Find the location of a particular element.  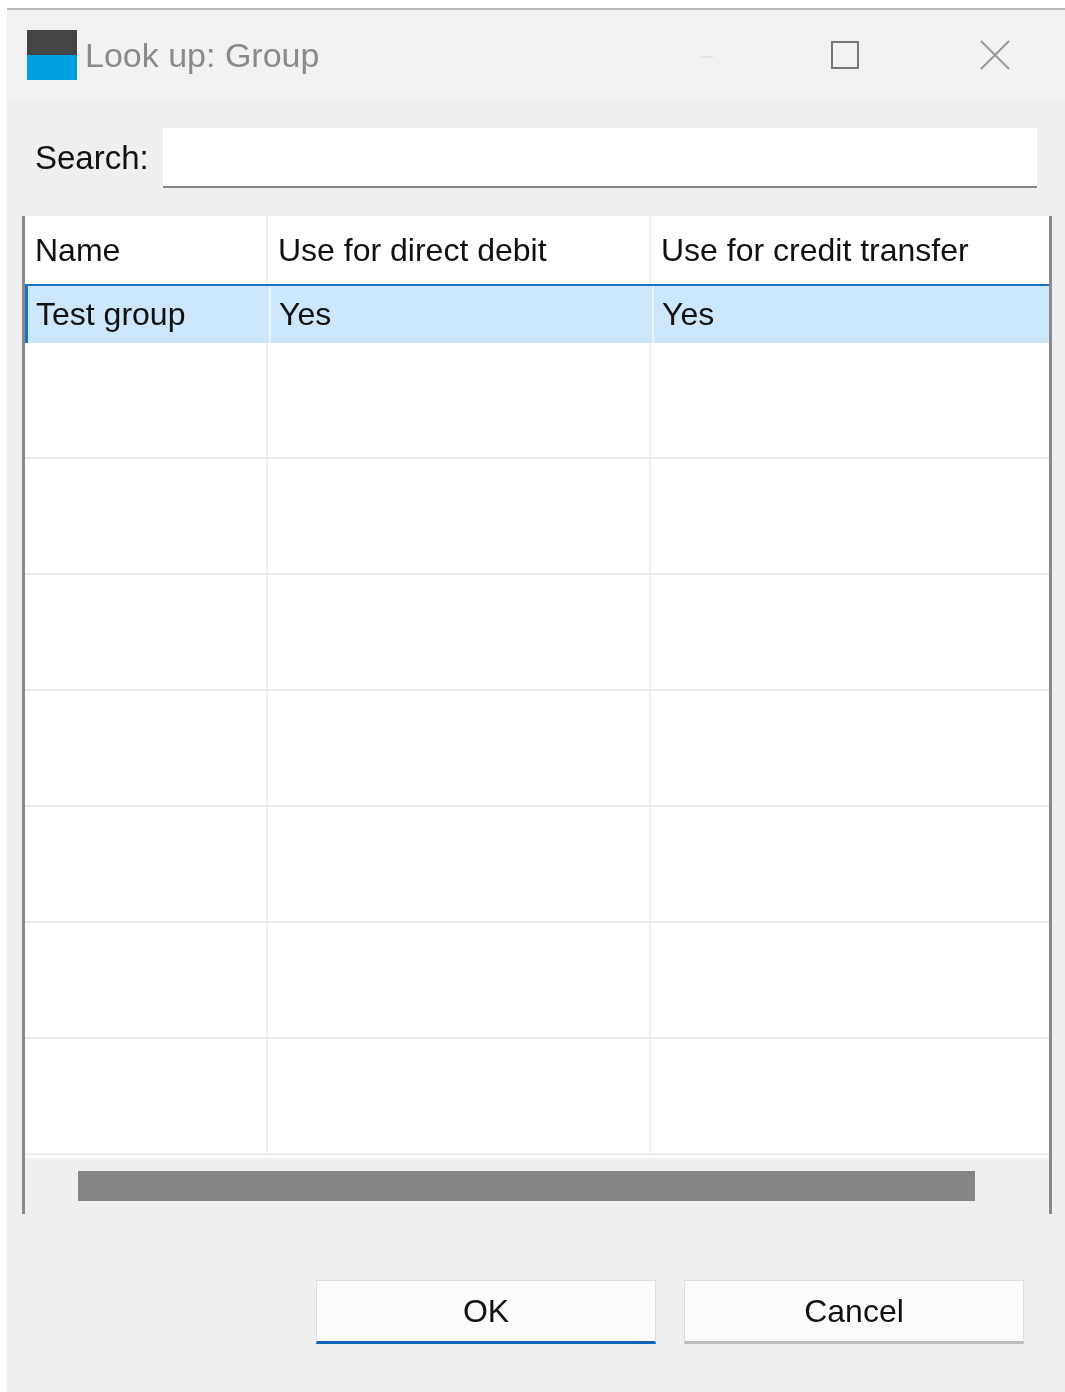

column-header: Use for credit transfer is located at coordinates (849, 250).